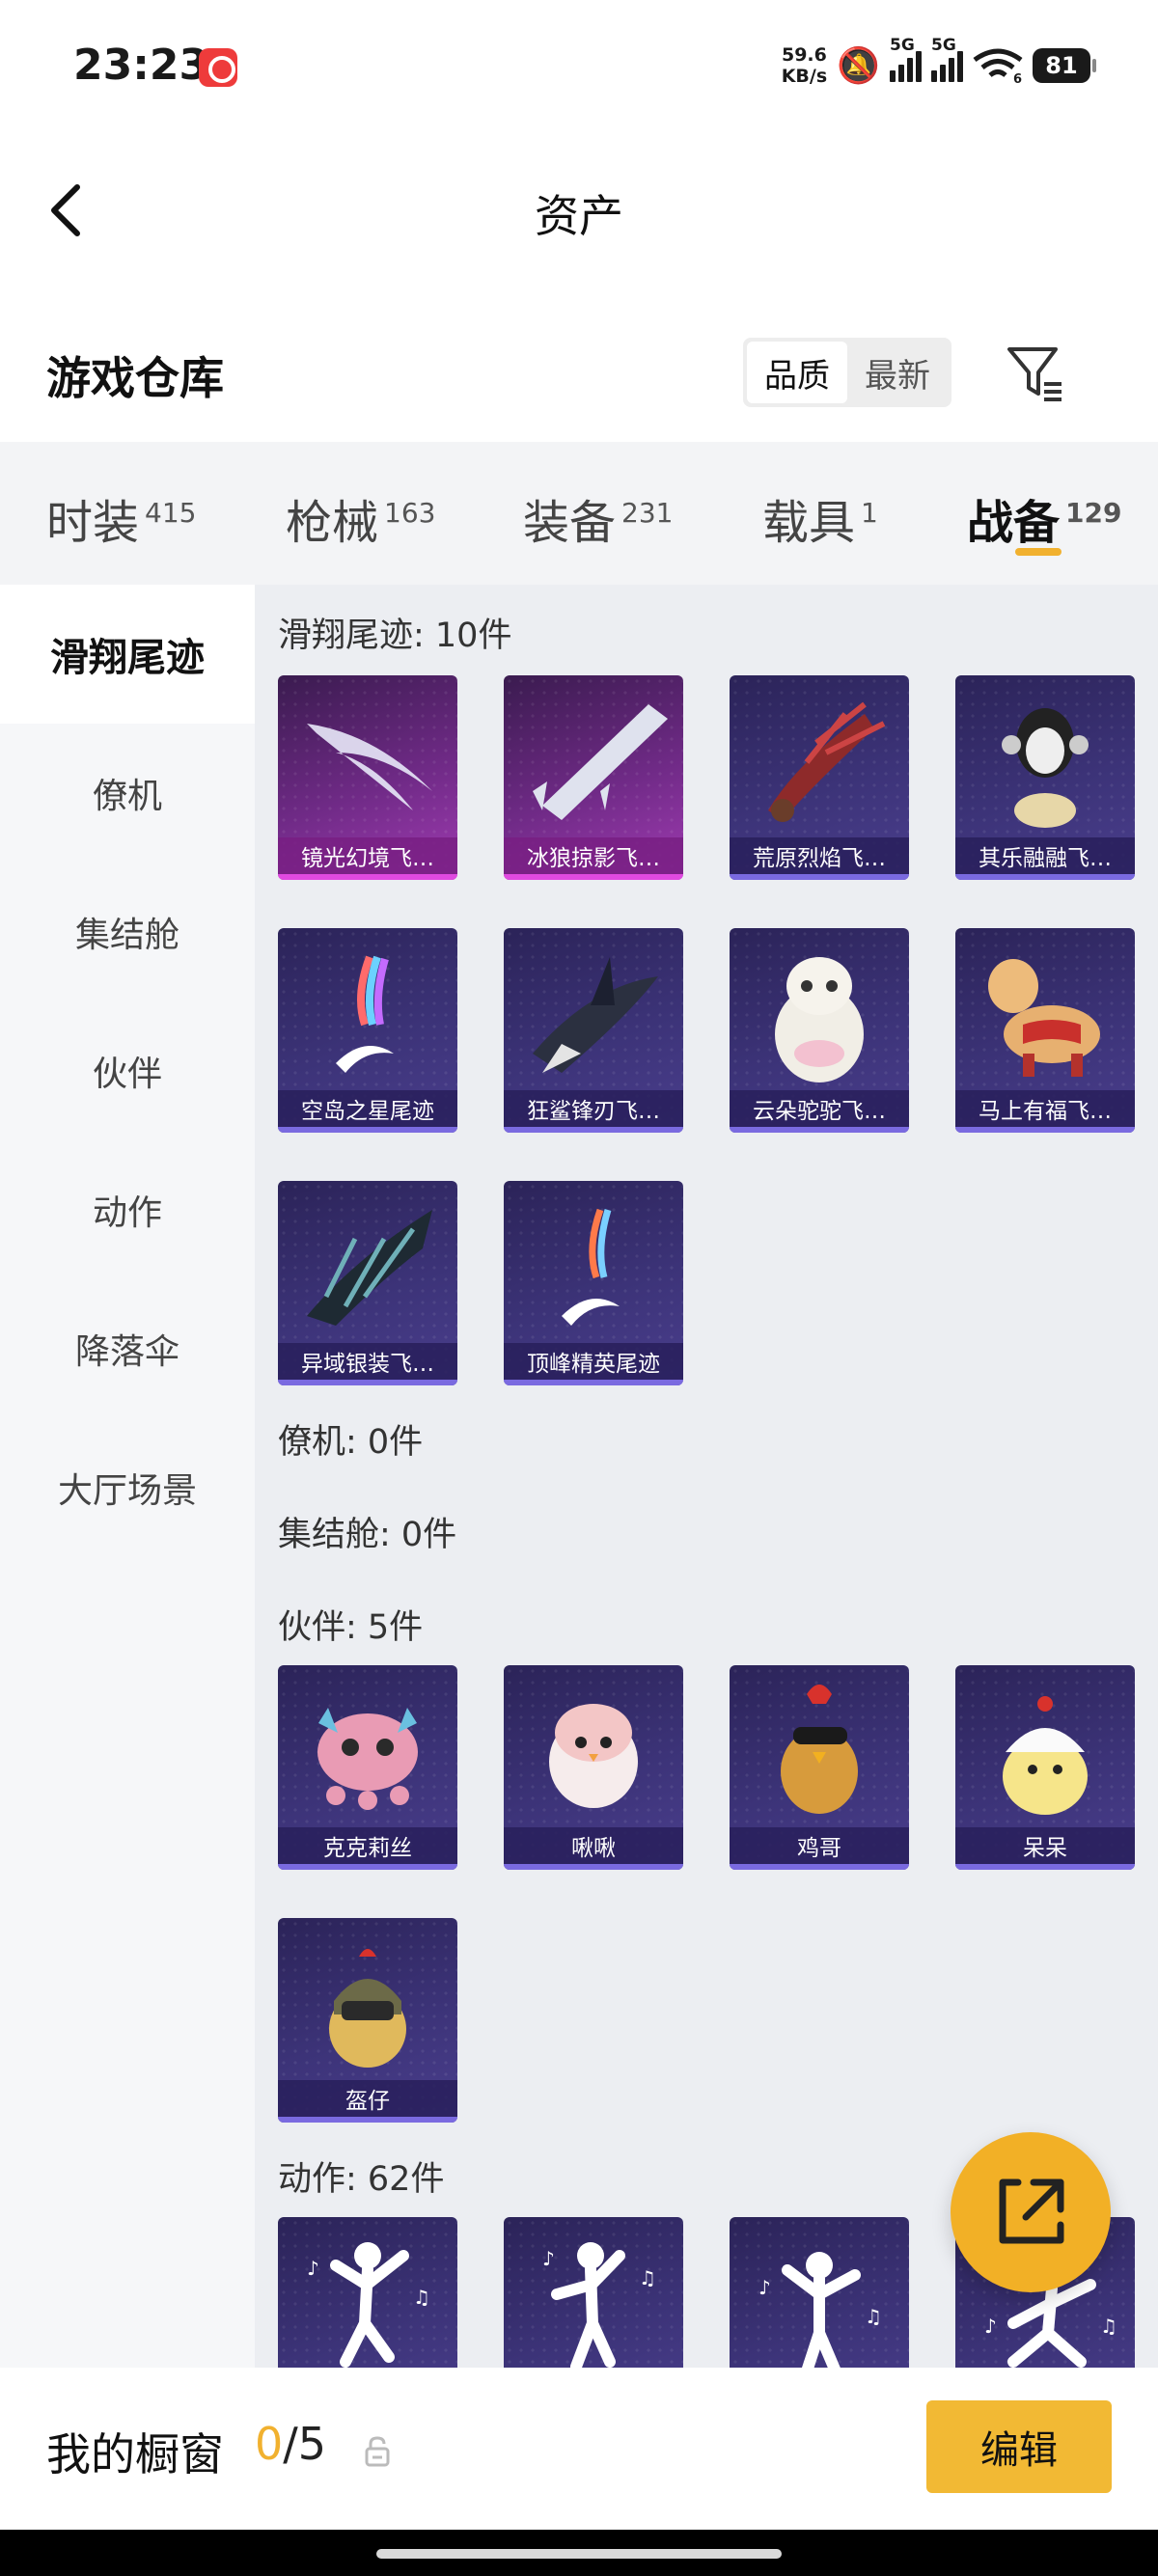 This screenshot has height=2576, width=1158. What do you see at coordinates (361, 2179) in the screenshot?
I see `group-title-emotes: 动作: 62件` at bounding box center [361, 2179].